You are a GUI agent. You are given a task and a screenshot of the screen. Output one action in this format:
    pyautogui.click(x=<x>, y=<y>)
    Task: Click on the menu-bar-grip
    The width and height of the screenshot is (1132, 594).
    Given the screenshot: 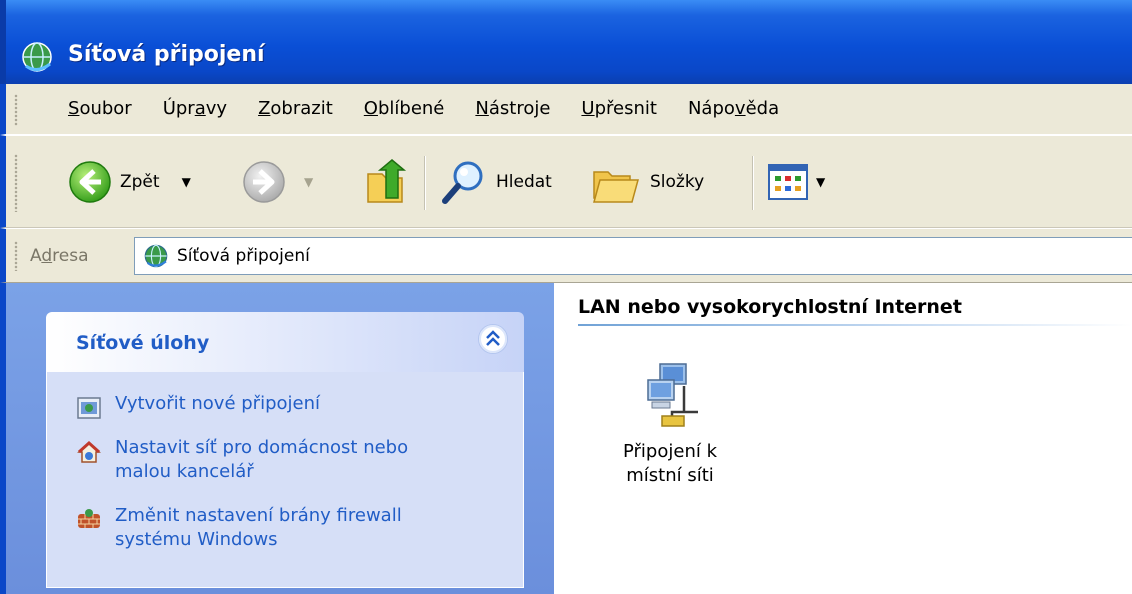 What is the action you would take?
    pyautogui.click(x=16, y=110)
    